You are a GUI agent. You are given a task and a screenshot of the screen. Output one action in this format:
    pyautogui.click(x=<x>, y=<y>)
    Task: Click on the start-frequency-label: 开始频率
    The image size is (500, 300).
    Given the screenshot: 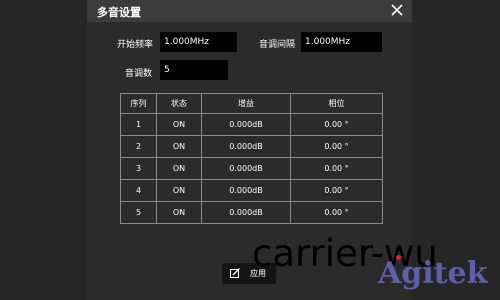 What is the action you would take?
    pyautogui.click(x=135, y=45)
    